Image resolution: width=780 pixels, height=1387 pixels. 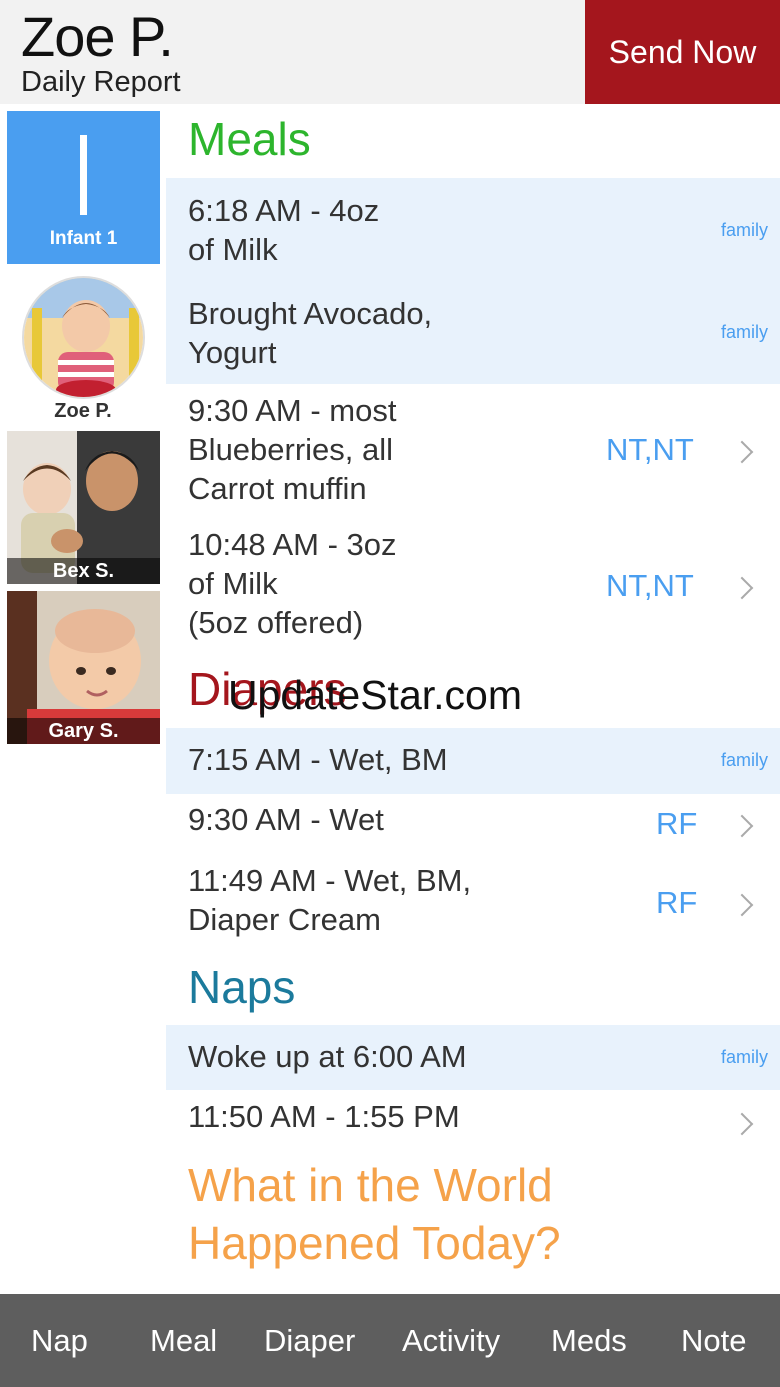 What do you see at coordinates (390, 52) in the screenshot?
I see `report-header: Zoe P. Daily Report Send Now` at bounding box center [390, 52].